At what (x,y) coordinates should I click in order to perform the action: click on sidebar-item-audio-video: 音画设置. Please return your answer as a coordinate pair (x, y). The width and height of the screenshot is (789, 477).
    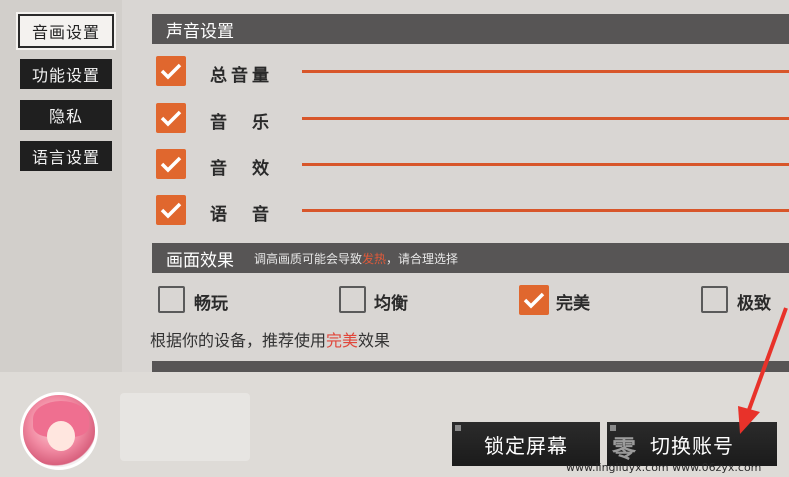
    Looking at the image, I should click on (66, 31).